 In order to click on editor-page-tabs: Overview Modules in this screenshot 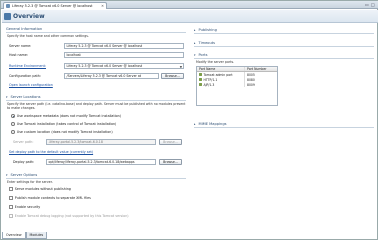, I will do `click(25, 236)`.